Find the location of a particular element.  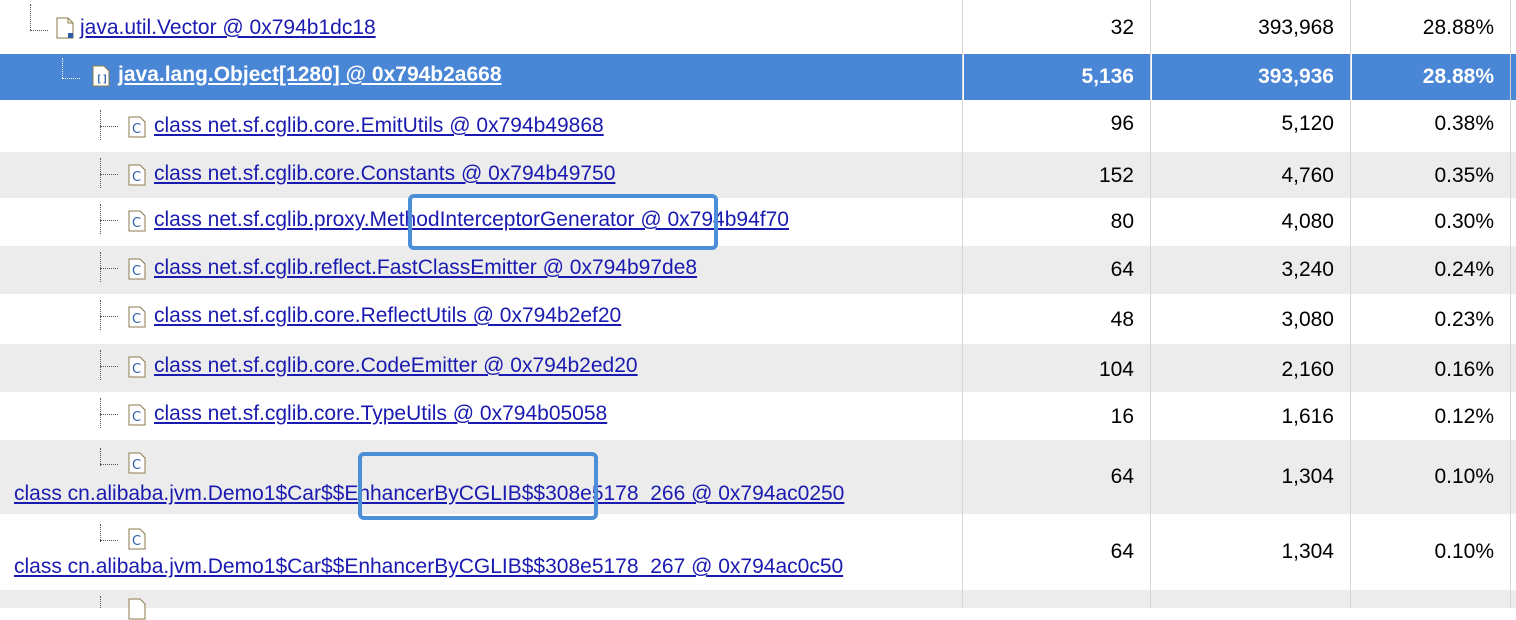

percentage-cell: 0.16% is located at coordinates (1464, 369).